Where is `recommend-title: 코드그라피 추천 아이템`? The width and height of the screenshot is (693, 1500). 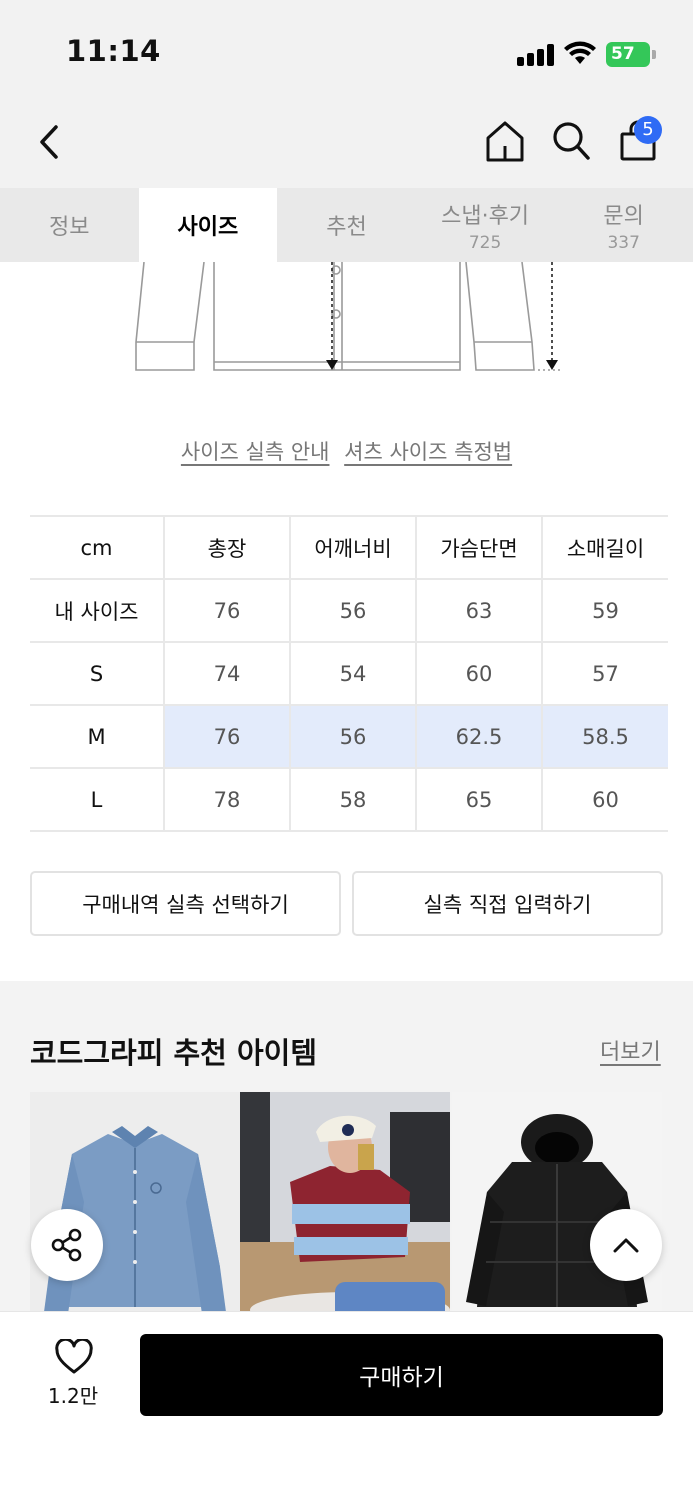 recommend-title: 코드그라피 추천 아이템 is located at coordinates (173, 1053).